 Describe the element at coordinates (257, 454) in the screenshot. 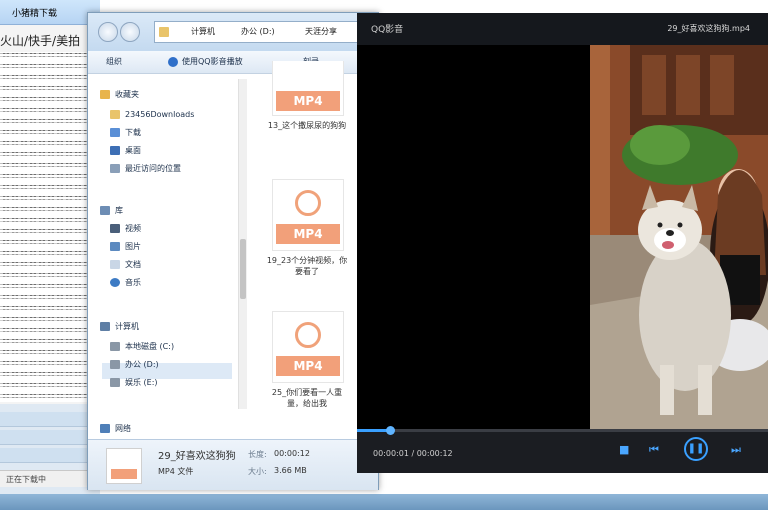

I see `duration-label: 长度:` at that location.